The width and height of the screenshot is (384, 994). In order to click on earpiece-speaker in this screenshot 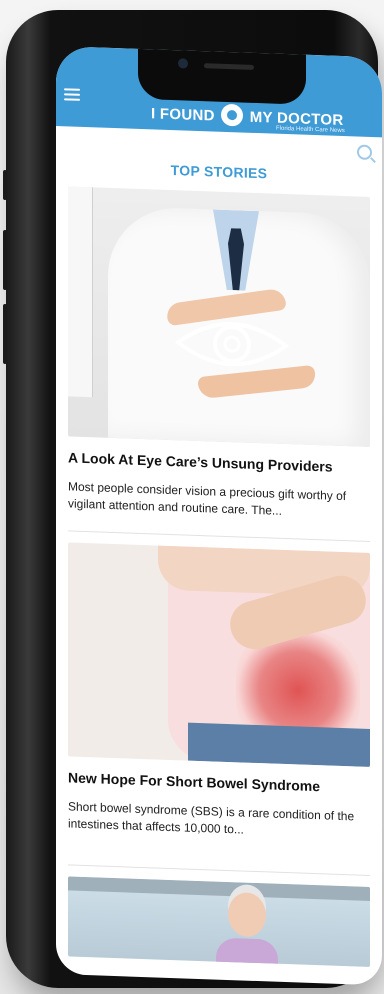, I will do `click(229, 66)`.